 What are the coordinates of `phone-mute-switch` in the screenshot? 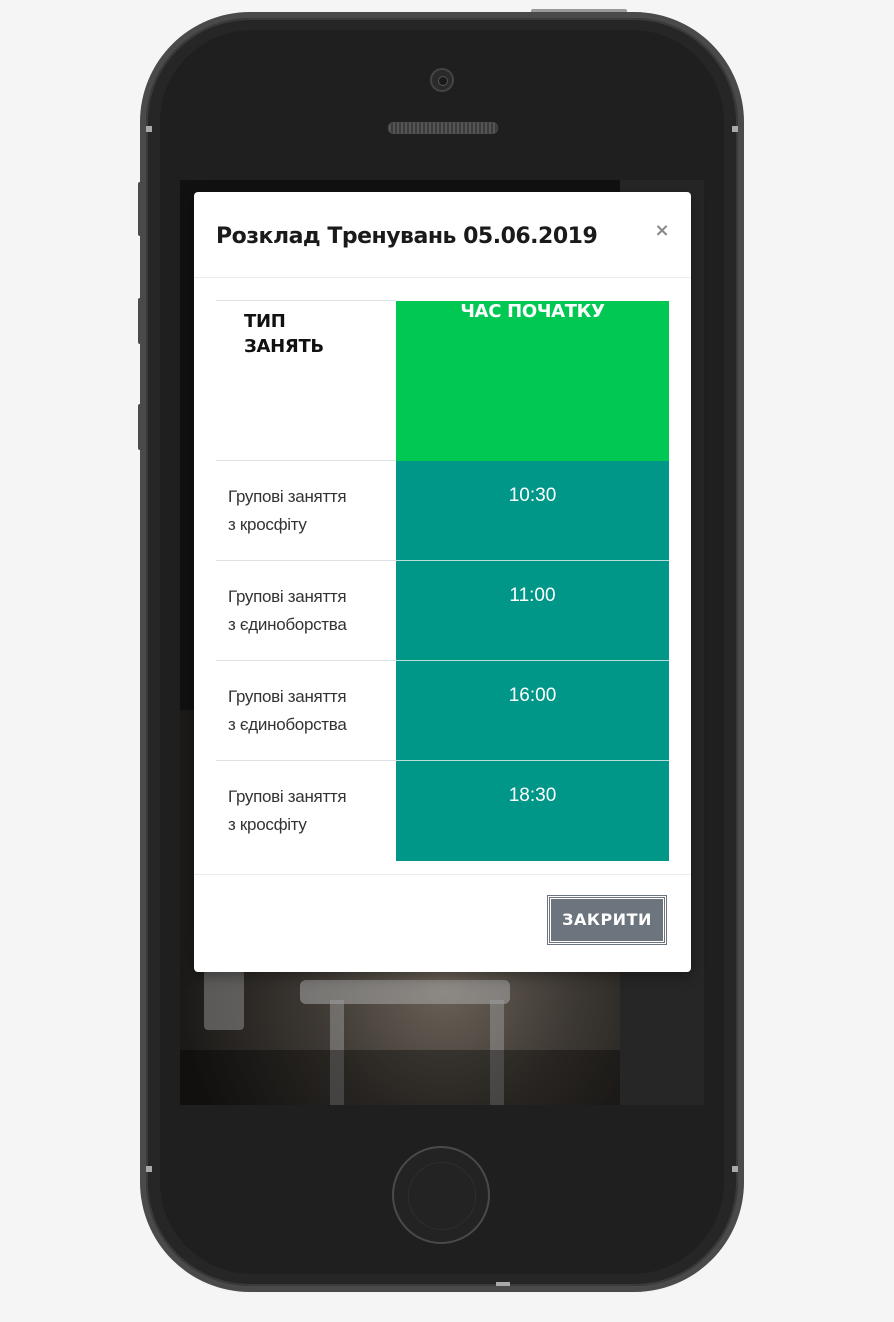 It's located at (142, 209).